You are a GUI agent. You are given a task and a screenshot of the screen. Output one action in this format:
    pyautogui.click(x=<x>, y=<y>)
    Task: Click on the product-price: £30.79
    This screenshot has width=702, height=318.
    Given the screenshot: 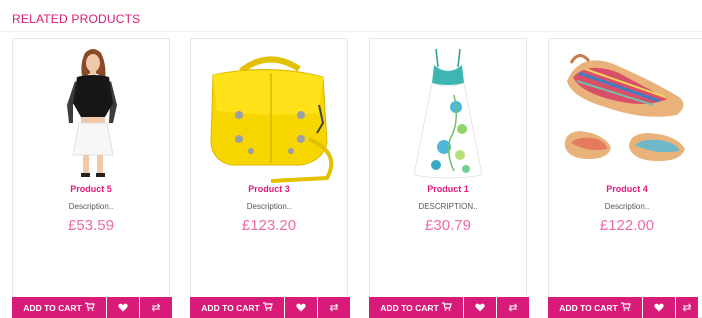 What is the action you would take?
    pyautogui.click(x=448, y=225)
    